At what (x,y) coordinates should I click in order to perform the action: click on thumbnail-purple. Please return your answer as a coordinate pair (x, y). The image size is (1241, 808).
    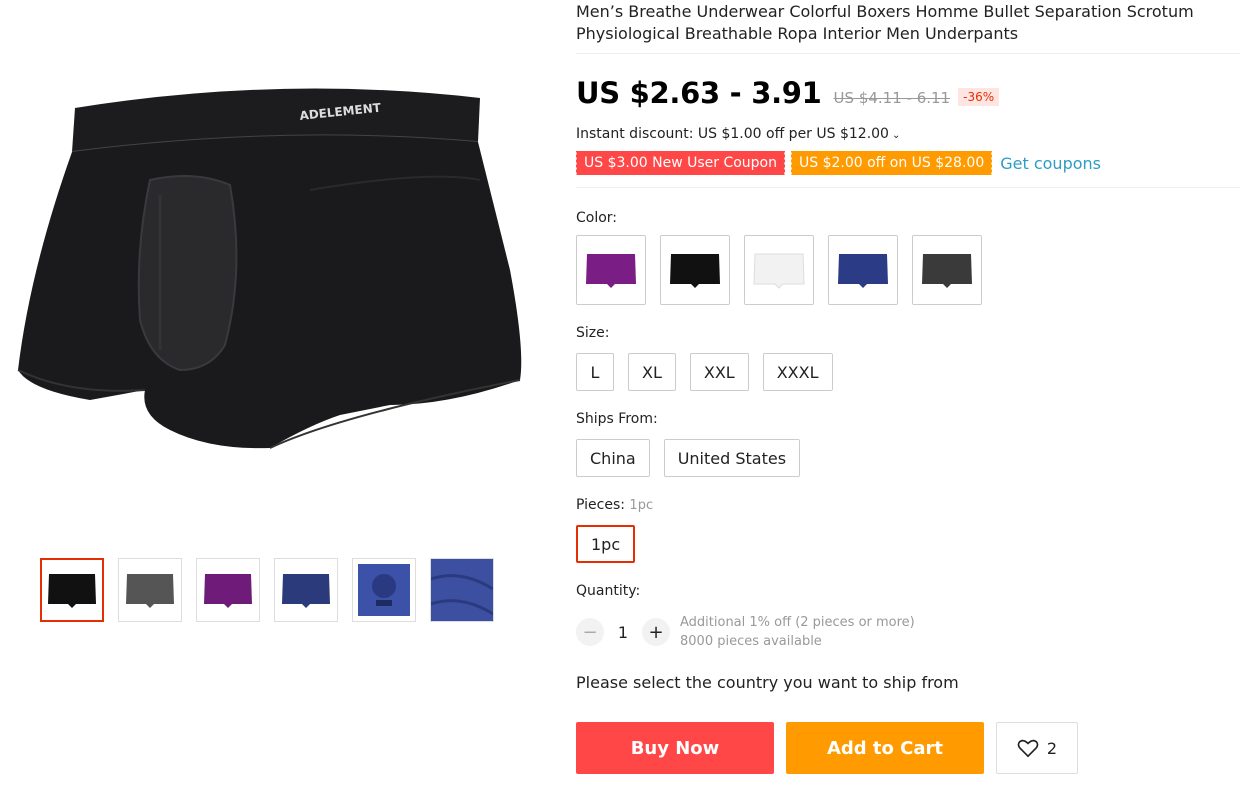
    Looking at the image, I should click on (228, 590).